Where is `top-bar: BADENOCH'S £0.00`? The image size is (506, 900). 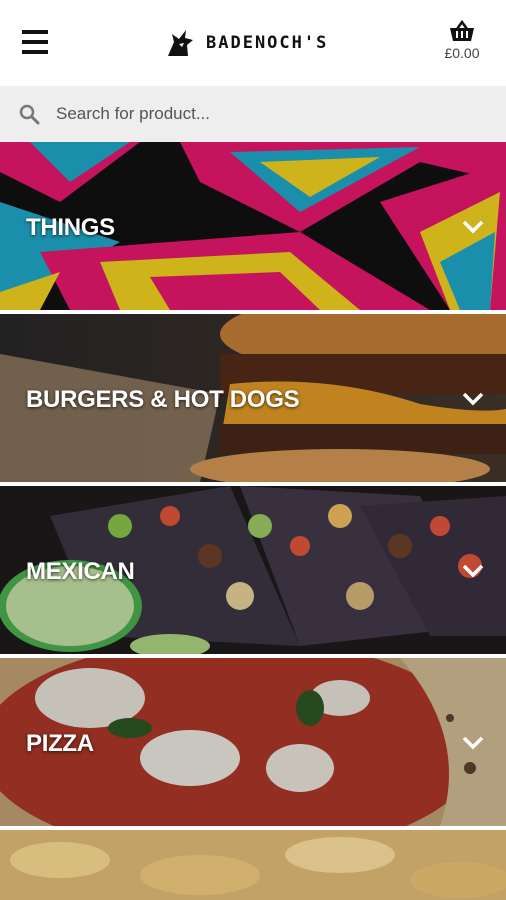
top-bar: BADENOCH'S £0.00 is located at coordinates (253, 43).